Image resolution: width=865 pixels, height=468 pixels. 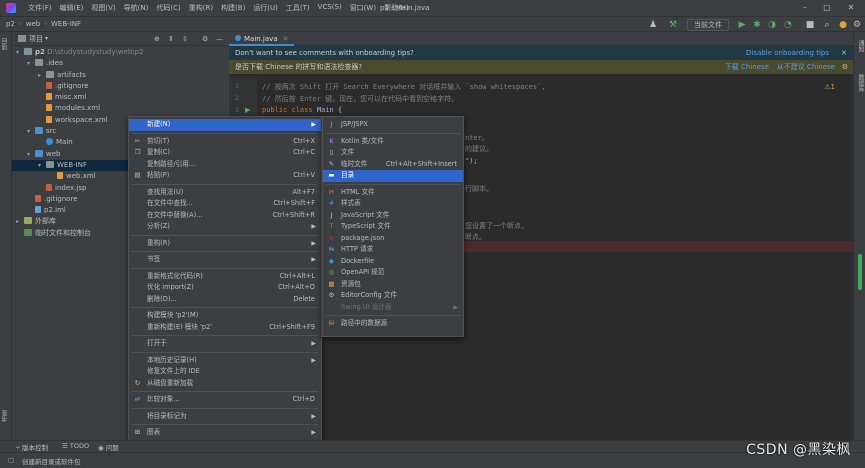 What do you see at coordinates (225, 277) in the screenshot?
I see `context_menu-item: 重新格式化代码(R) Ctrl+Alt+L` at bounding box center [225, 277].